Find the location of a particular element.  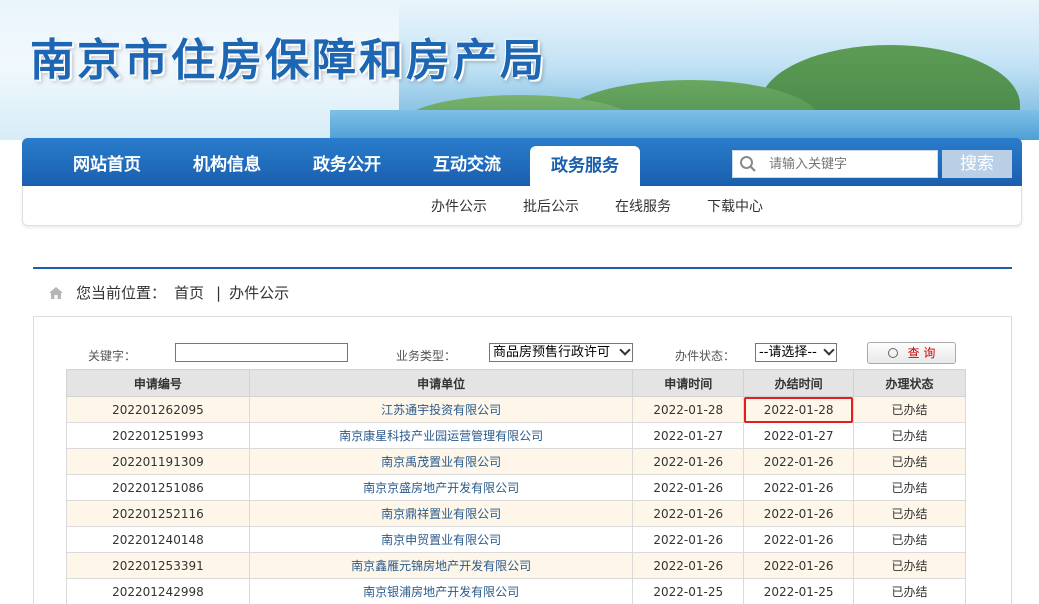

keyword-label: 关键字： is located at coordinates (112, 356).